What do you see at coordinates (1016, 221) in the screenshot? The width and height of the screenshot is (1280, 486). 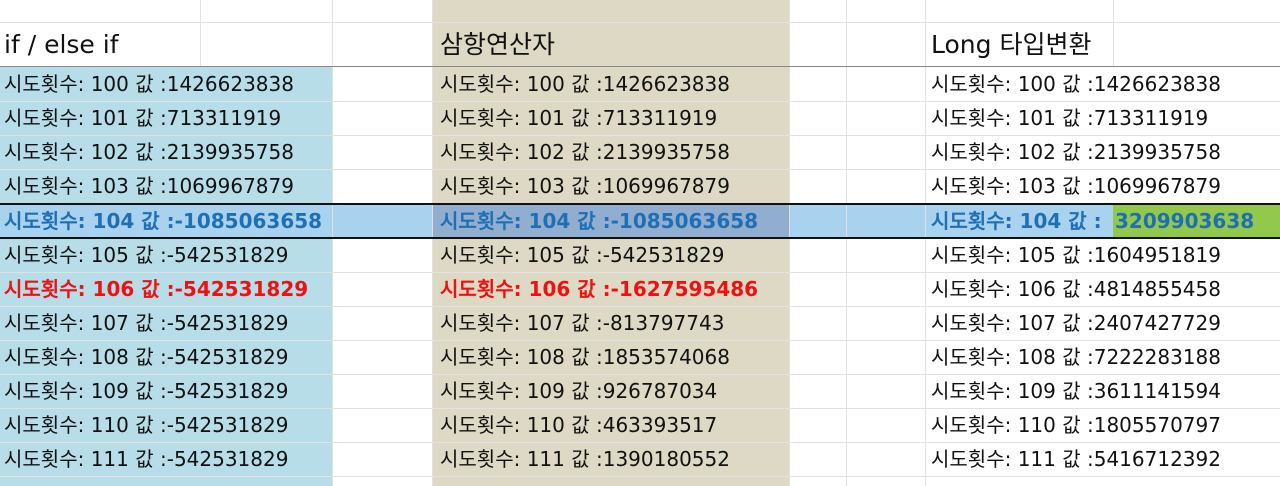 I see `cell-col3-selected-label: 시도횟수: 104 값 :` at bounding box center [1016, 221].